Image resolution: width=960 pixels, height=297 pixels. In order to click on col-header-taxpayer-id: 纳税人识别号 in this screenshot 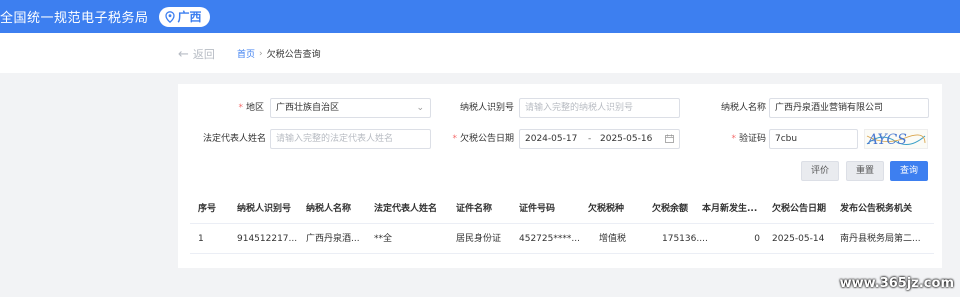, I will do `click(264, 209)`.